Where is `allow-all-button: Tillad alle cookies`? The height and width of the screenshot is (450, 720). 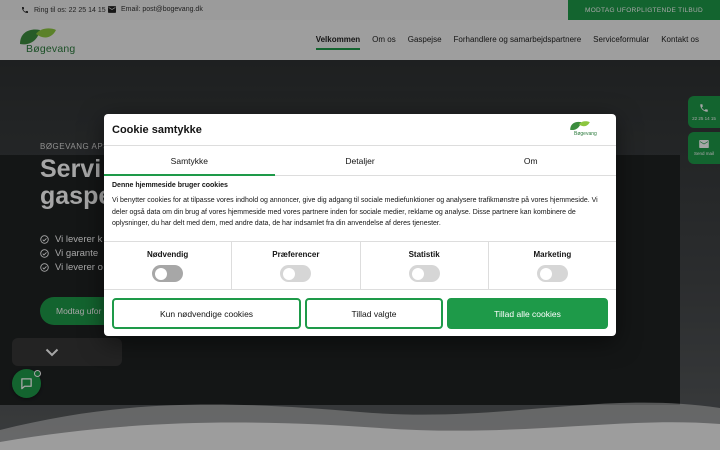
allow-all-button: Tillad alle cookies is located at coordinates (527, 313).